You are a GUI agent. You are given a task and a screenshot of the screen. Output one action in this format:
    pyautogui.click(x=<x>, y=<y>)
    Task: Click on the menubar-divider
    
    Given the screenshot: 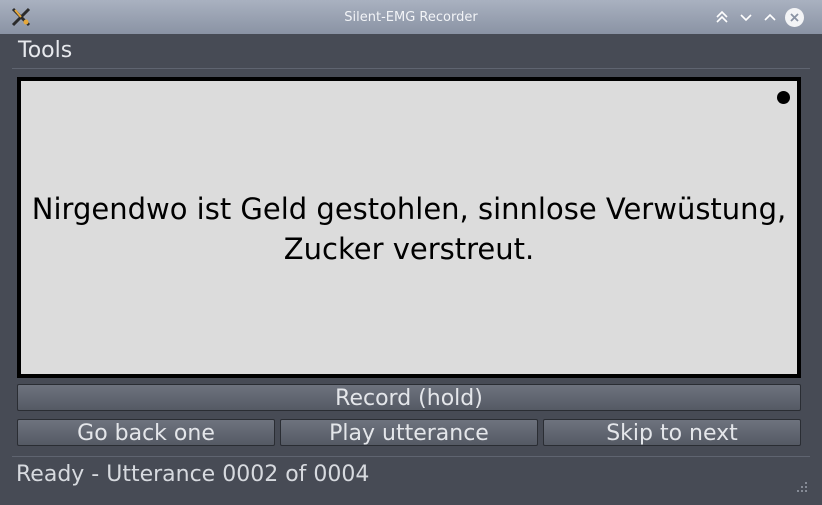 What is the action you would take?
    pyautogui.click(x=411, y=68)
    